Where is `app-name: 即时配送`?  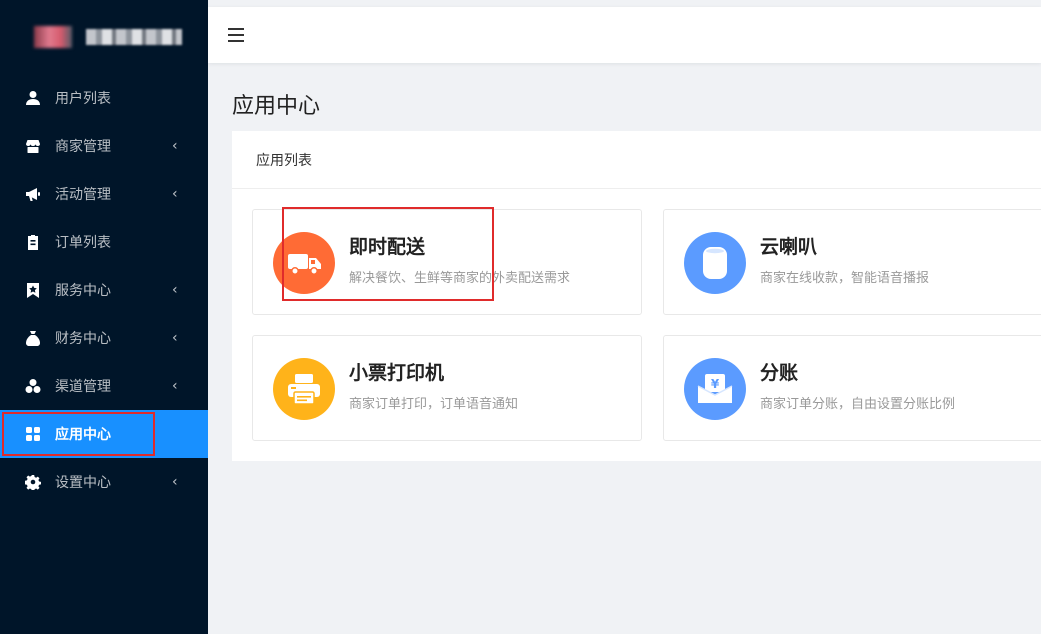
app-name: 即时配送 is located at coordinates (387, 247).